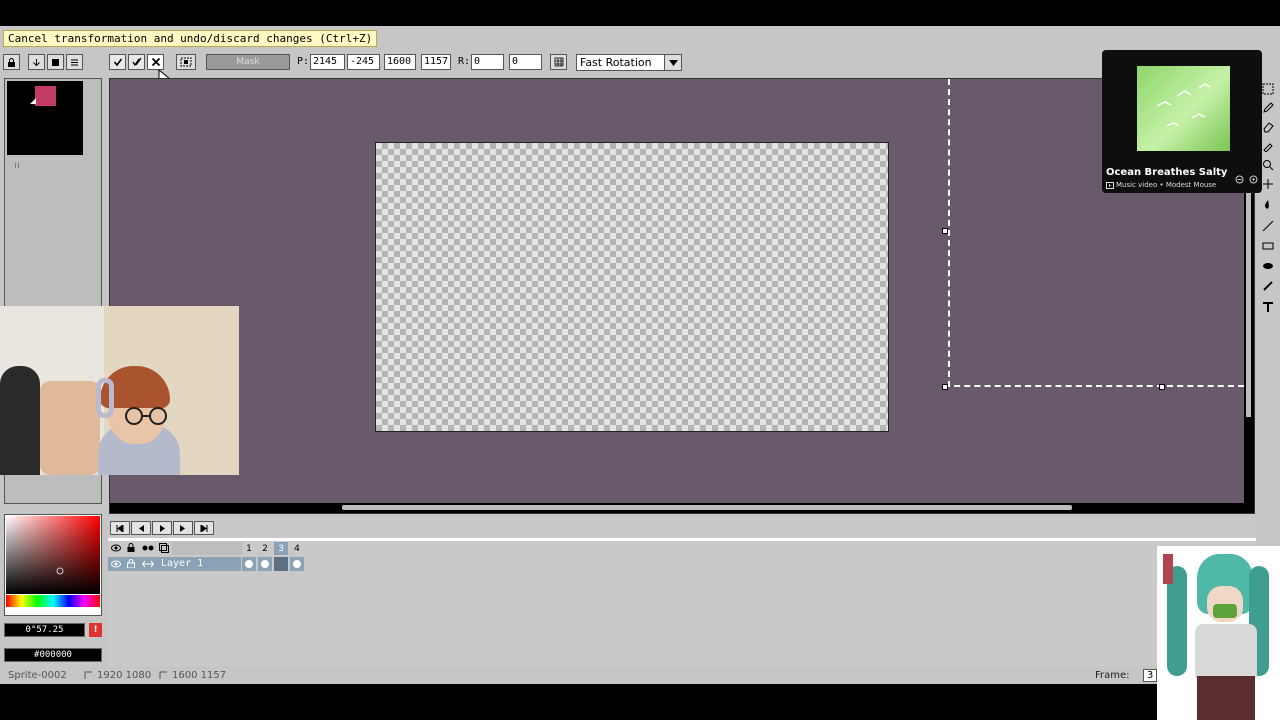  Describe the element at coordinates (1267, 306) in the screenshot. I see `text-tool-icon` at that location.